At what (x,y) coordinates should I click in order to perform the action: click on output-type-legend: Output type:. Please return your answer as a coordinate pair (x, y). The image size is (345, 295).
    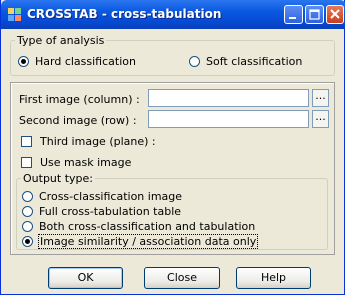
    Looking at the image, I should click on (58, 178).